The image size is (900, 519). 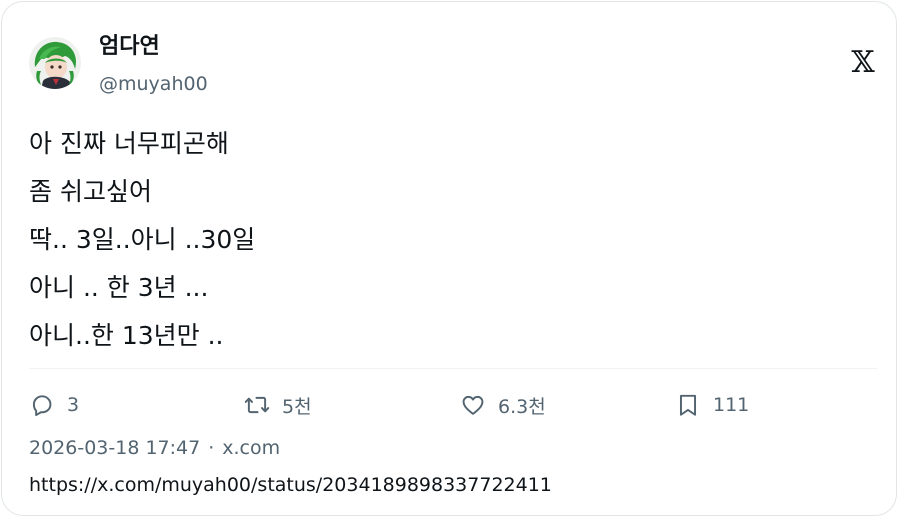 What do you see at coordinates (126, 335) in the screenshot?
I see `tweet-line: 아니..한 13년만 ..` at bounding box center [126, 335].